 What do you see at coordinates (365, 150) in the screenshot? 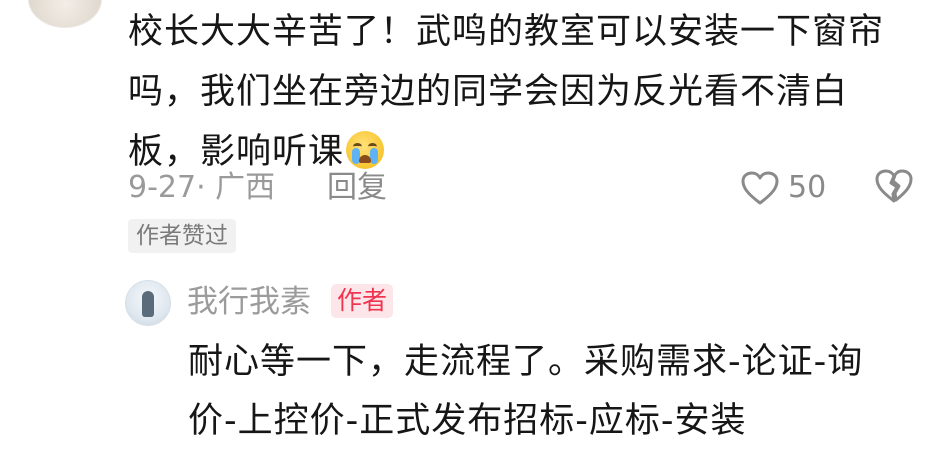
I see `crying-face-emoji-icon` at bounding box center [365, 150].